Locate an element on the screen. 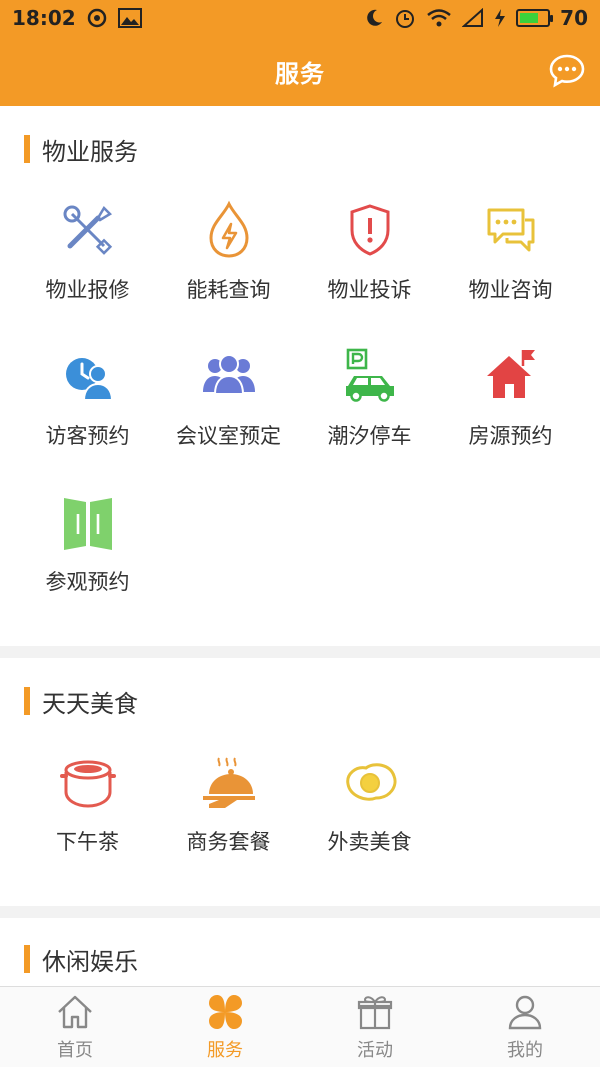 The width and height of the screenshot is (600, 1067). chat-bubble-icon is located at coordinates (510, 230).